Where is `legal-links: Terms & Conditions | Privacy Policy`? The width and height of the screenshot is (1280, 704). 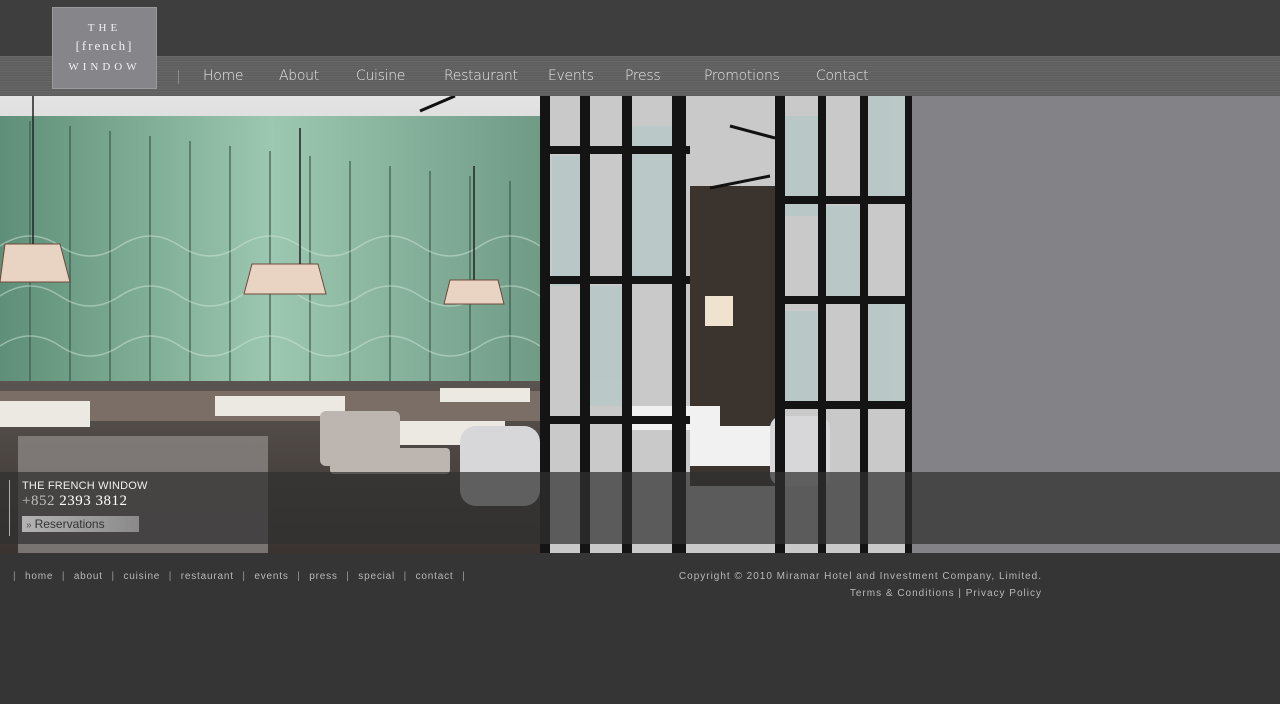 legal-links: Terms & Conditions | Privacy Policy is located at coordinates (945, 593).